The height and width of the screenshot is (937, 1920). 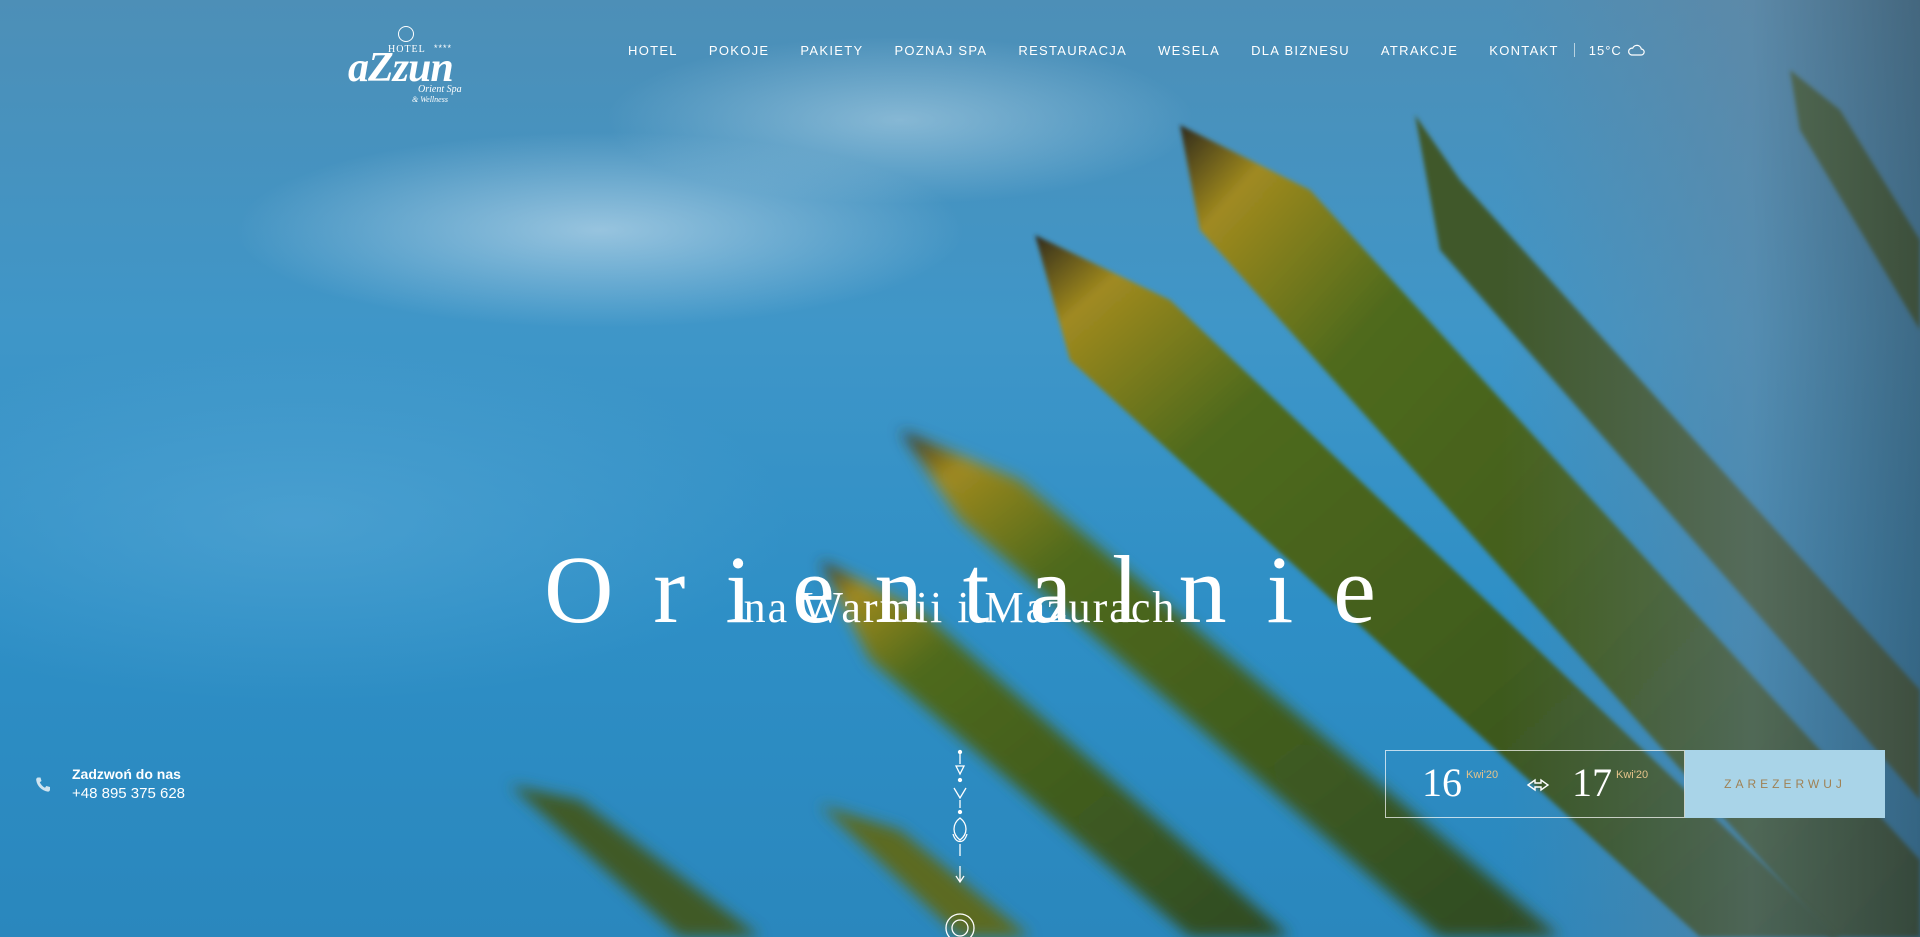 I want to click on hero-subheadline: na Warmii i Mazurach, so click(x=960, y=607).